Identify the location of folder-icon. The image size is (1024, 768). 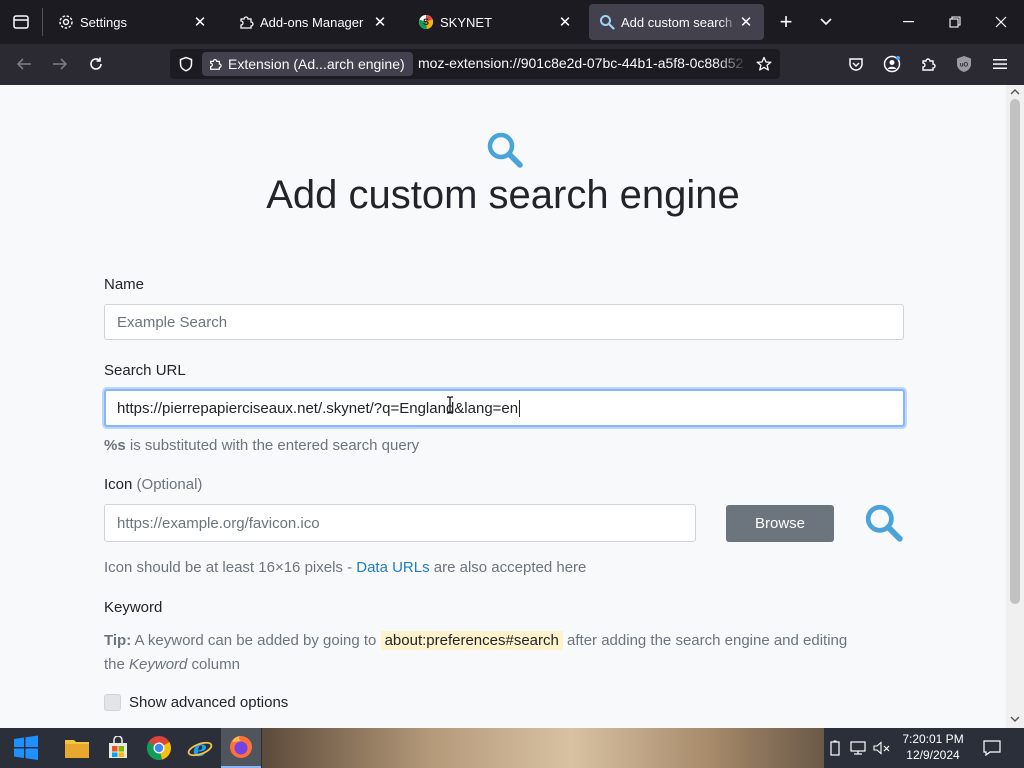
(77, 749).